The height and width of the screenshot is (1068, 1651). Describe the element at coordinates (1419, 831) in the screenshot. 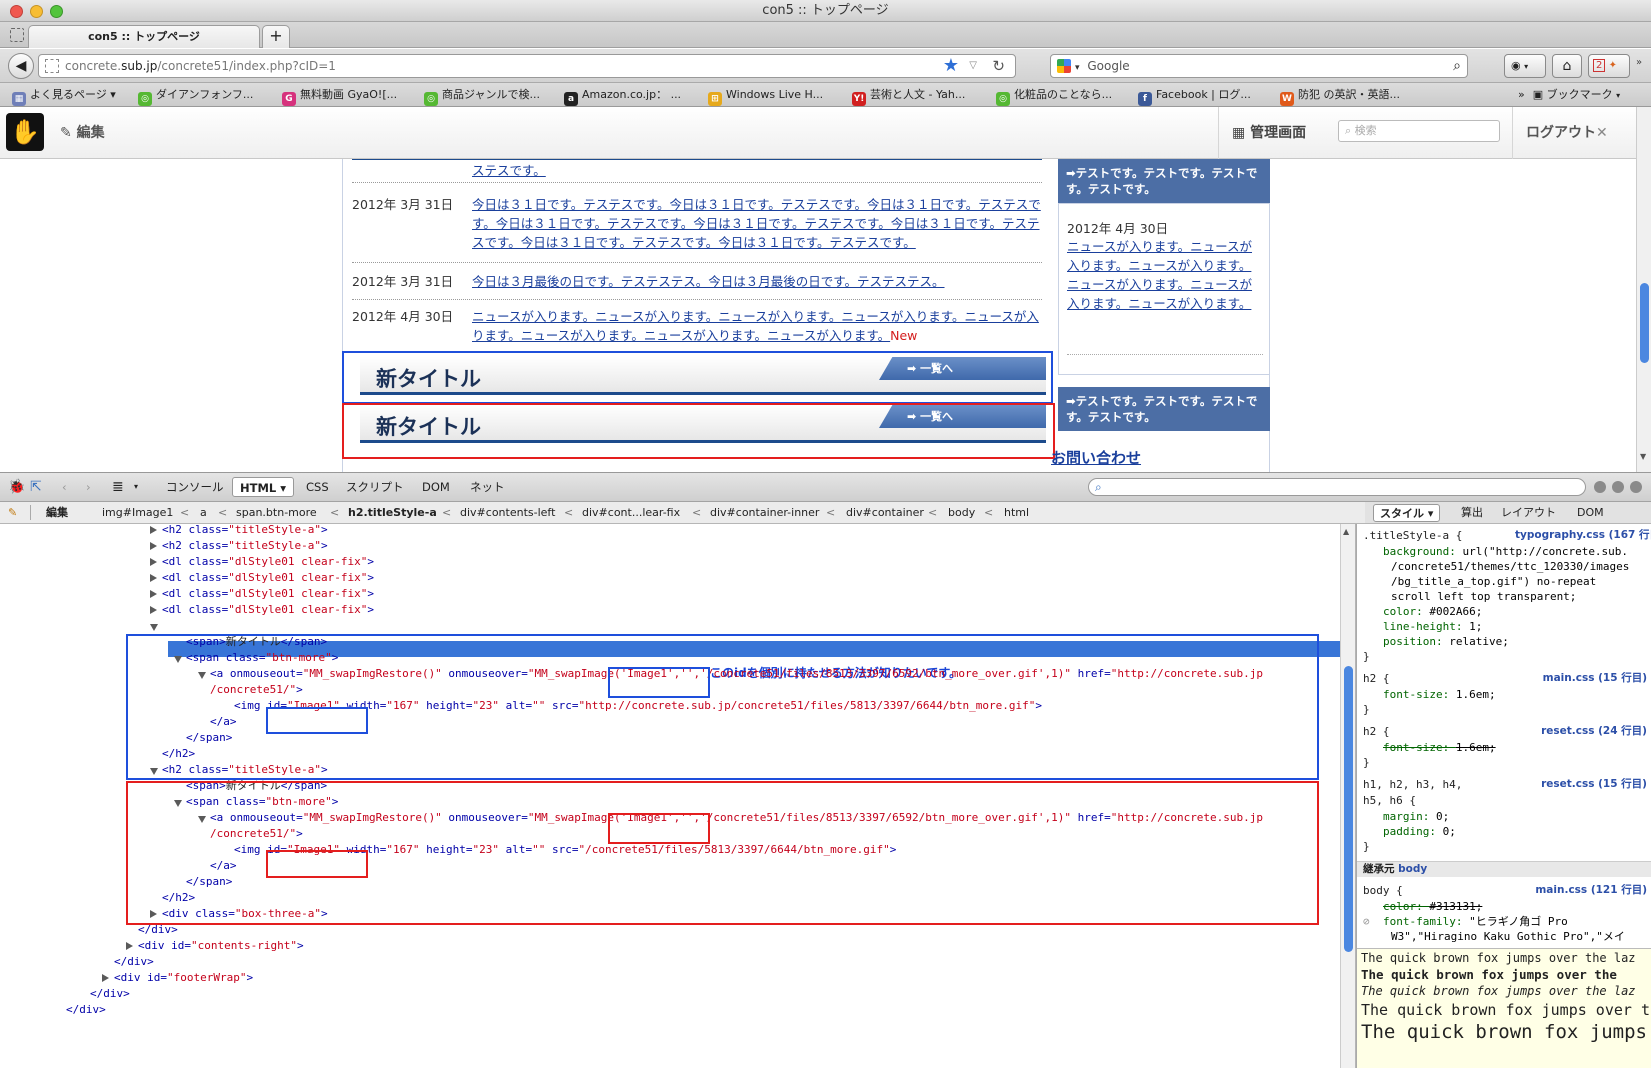

I see `css-declaration: padding: 0;` at that location.